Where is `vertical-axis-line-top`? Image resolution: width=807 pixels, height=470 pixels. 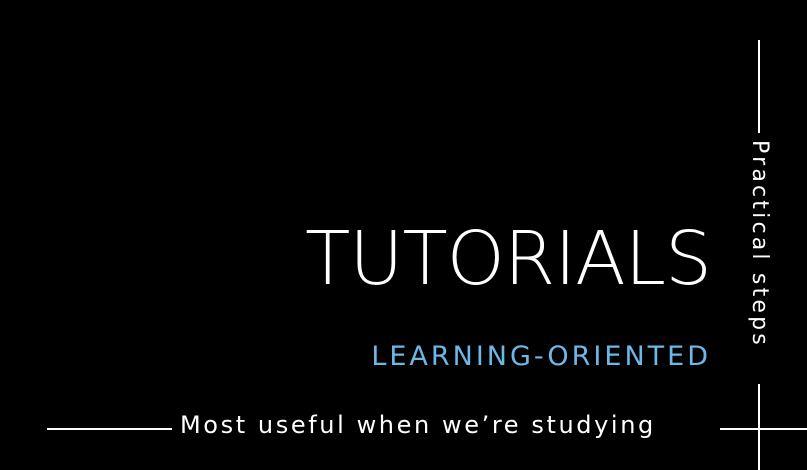 vertical-axis-line-top is located at coordinates (759, 86).